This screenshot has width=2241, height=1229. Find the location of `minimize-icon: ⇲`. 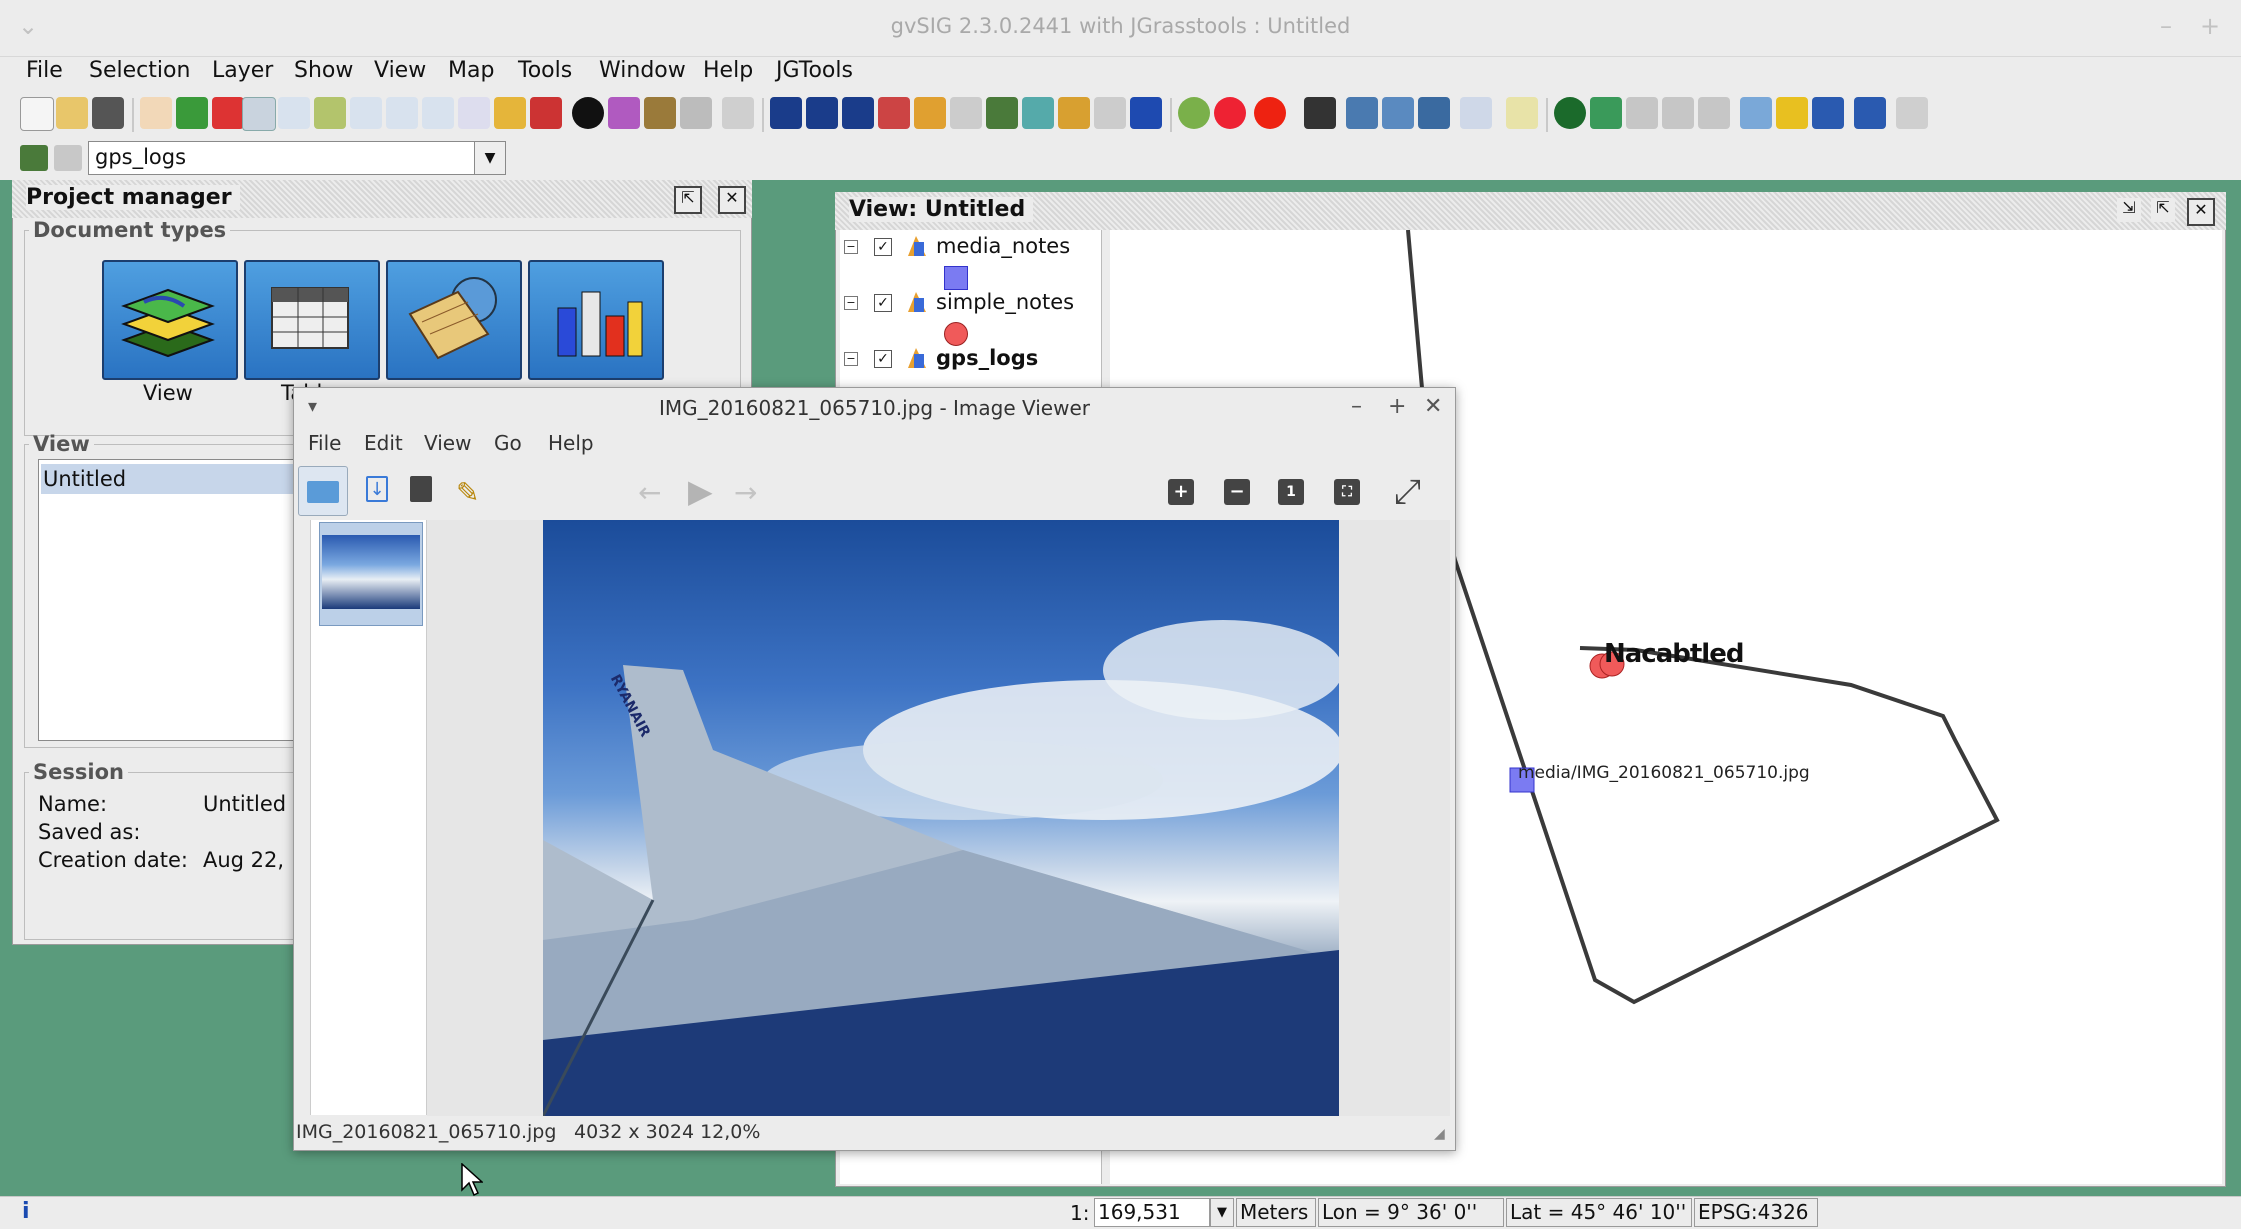

minimize-icon: ⇲ is located at coordinates (2129, 210).